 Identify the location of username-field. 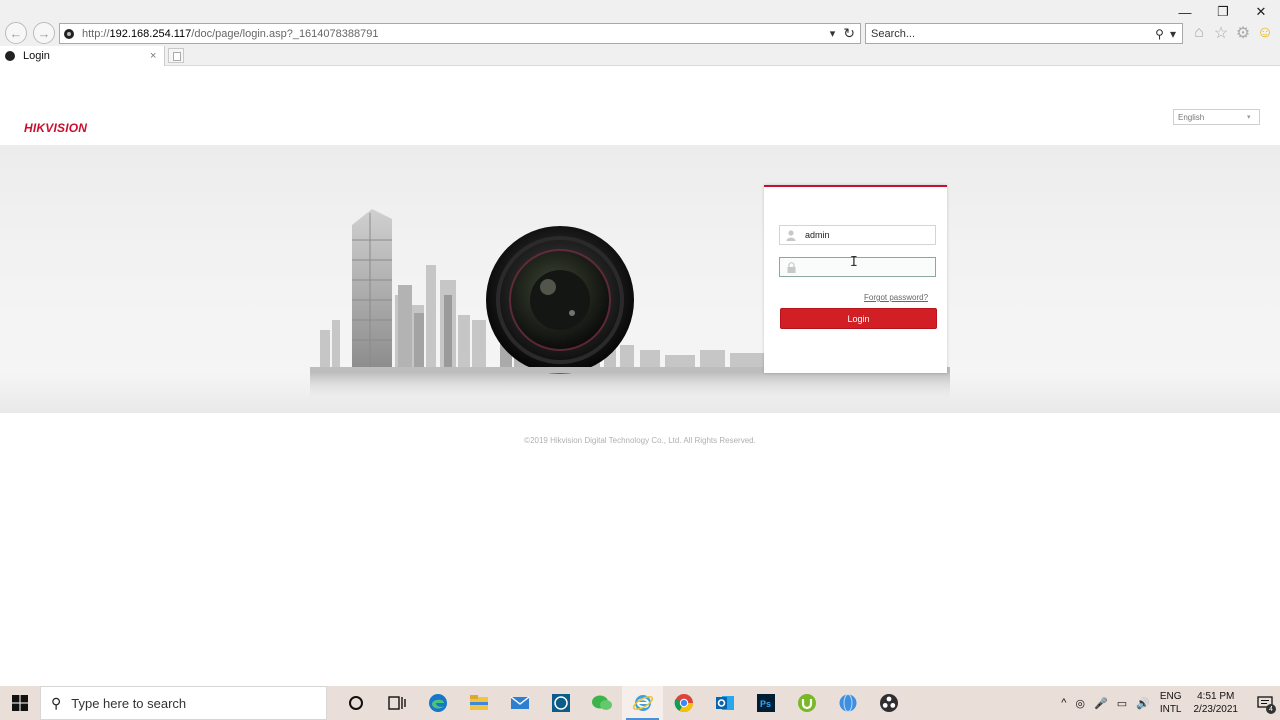
(857, 235).